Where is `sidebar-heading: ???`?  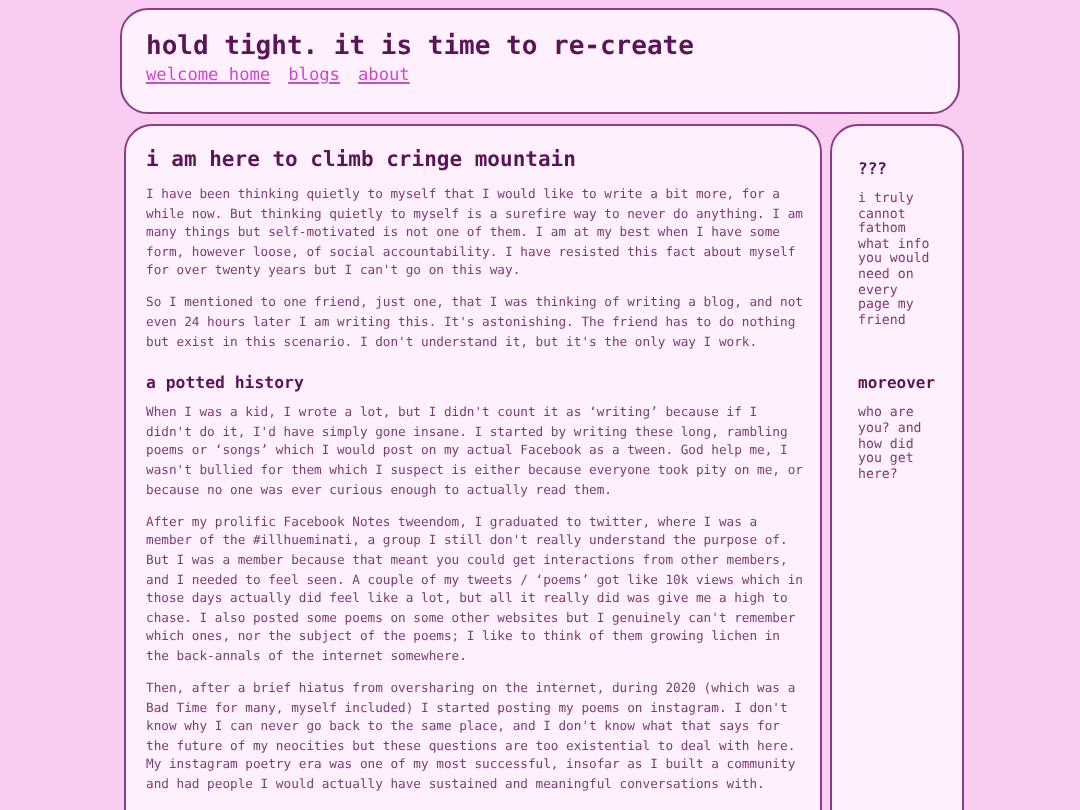 sidebar-heading: ??? is located at coordinates (873, 169).